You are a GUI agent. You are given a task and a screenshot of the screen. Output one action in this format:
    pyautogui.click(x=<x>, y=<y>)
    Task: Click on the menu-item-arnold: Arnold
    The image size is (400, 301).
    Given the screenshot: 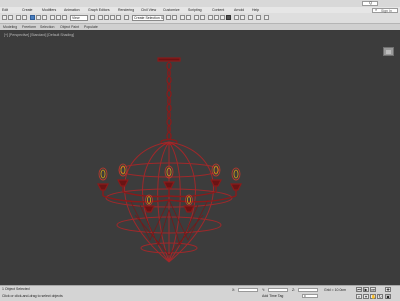 What is the action you would take?
    pyautogui.click(x=239, y=10)
    